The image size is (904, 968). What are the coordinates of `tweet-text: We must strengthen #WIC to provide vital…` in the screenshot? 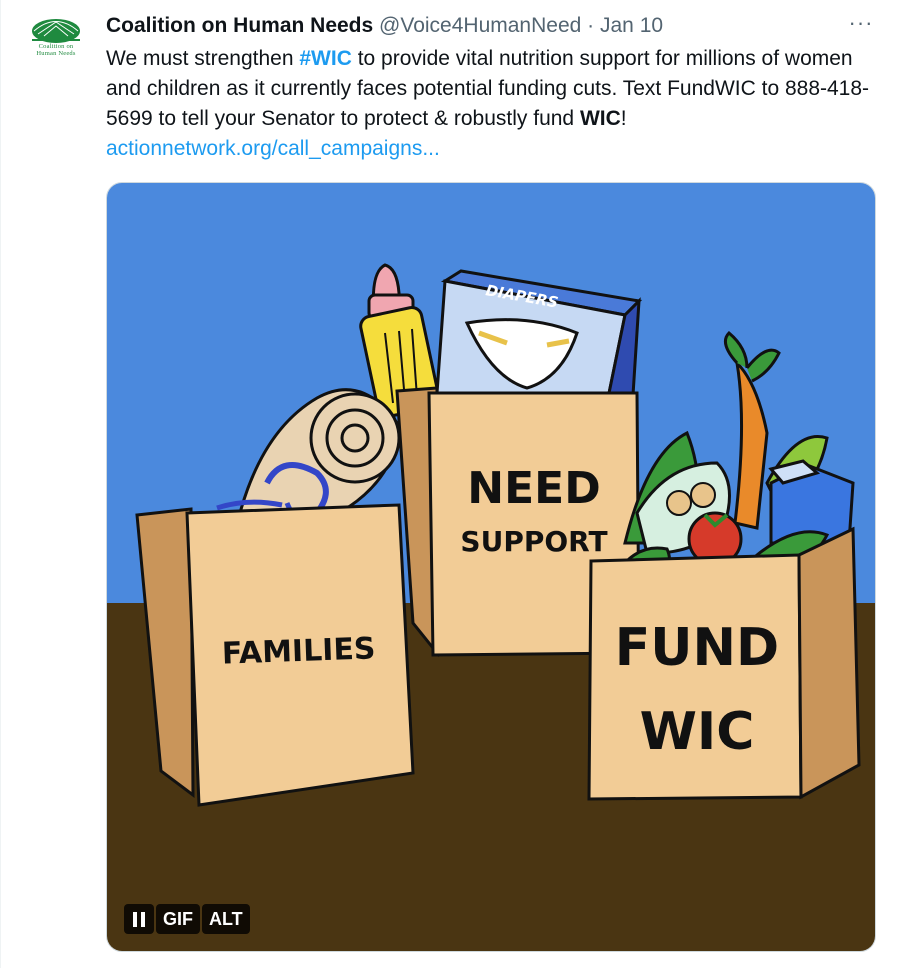 It's located at (496, 104).